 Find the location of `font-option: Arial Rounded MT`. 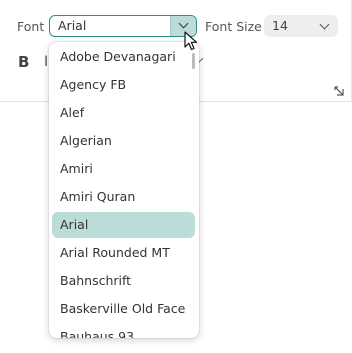

font-option: Arial Rounded MT is located at coordinates (123, 253).